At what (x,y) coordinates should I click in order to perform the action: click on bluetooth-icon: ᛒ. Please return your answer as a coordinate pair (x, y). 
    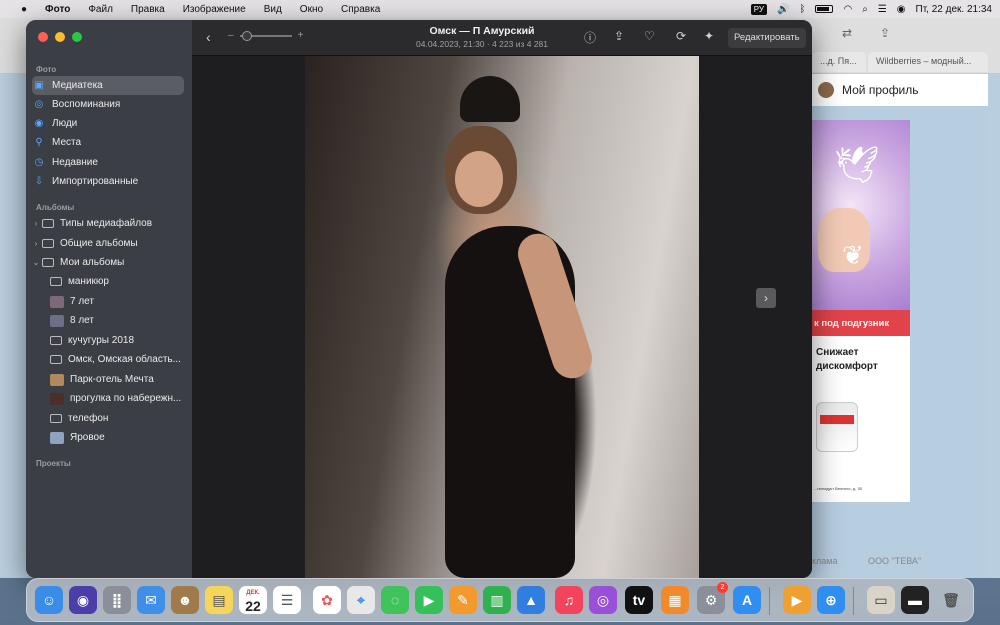
    Looking at the image, I should click on (802, 9).